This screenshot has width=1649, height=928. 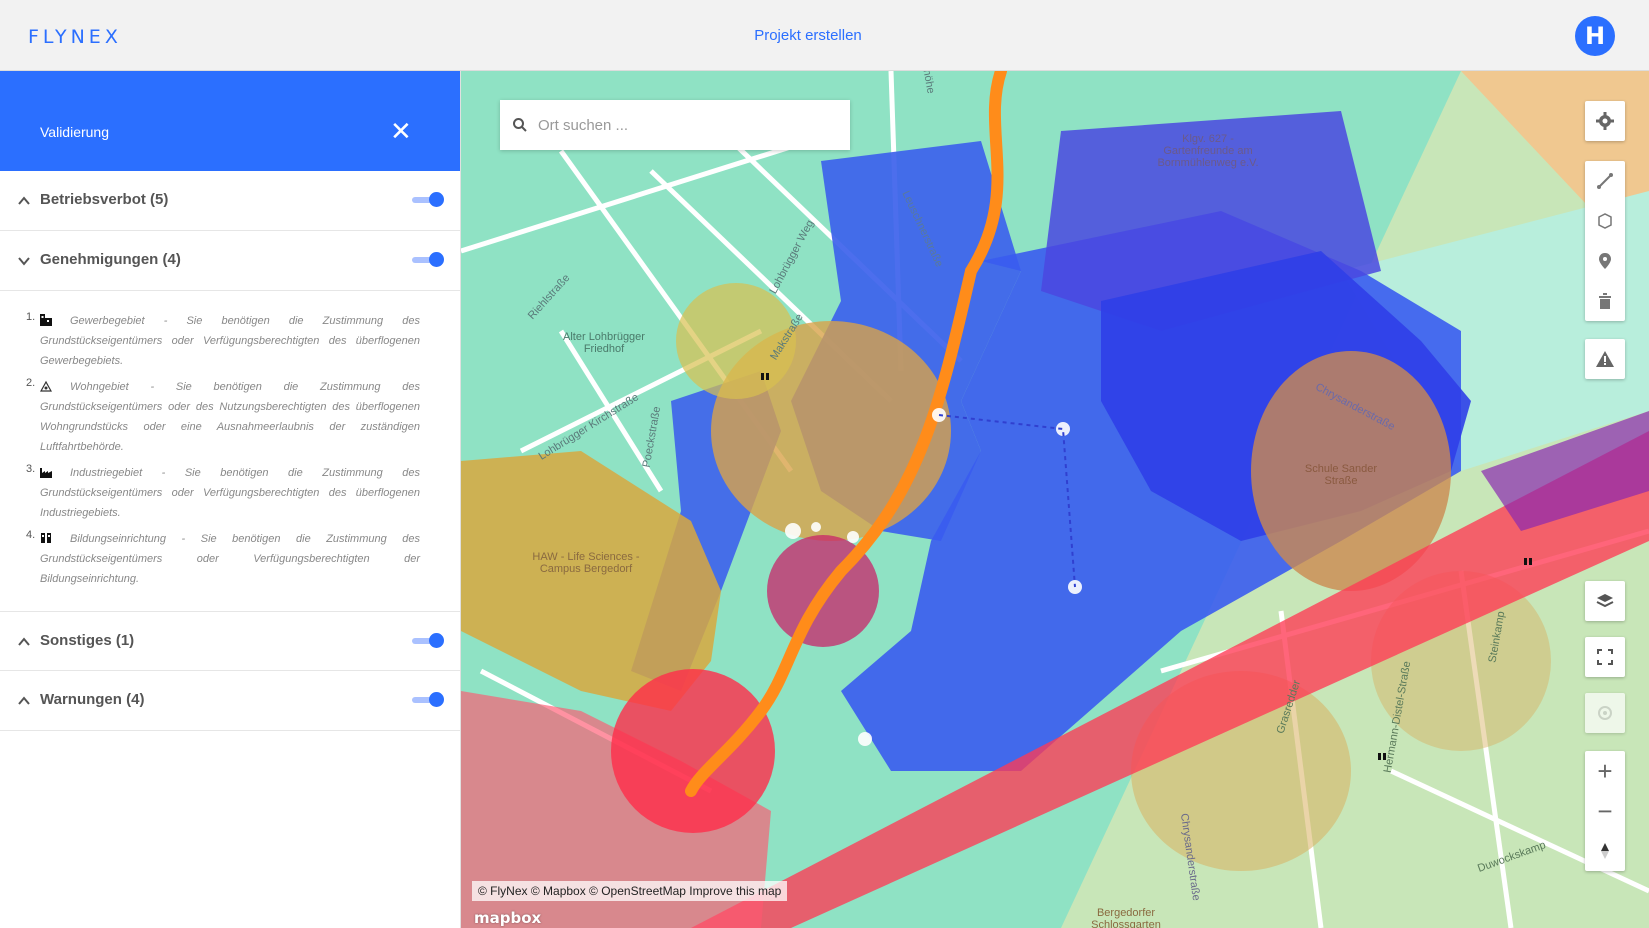 What do you see at coordinates (230, 121) in the screenshot?
I see `panel-header: Validierung ✕` at bounding box center [230, 121].